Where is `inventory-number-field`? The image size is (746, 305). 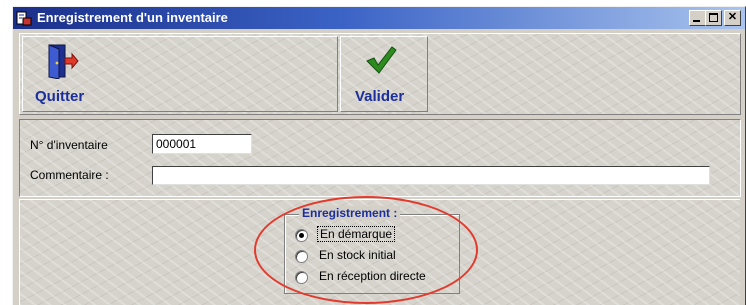 inventory-number-field is located at coordinates (202, 144).